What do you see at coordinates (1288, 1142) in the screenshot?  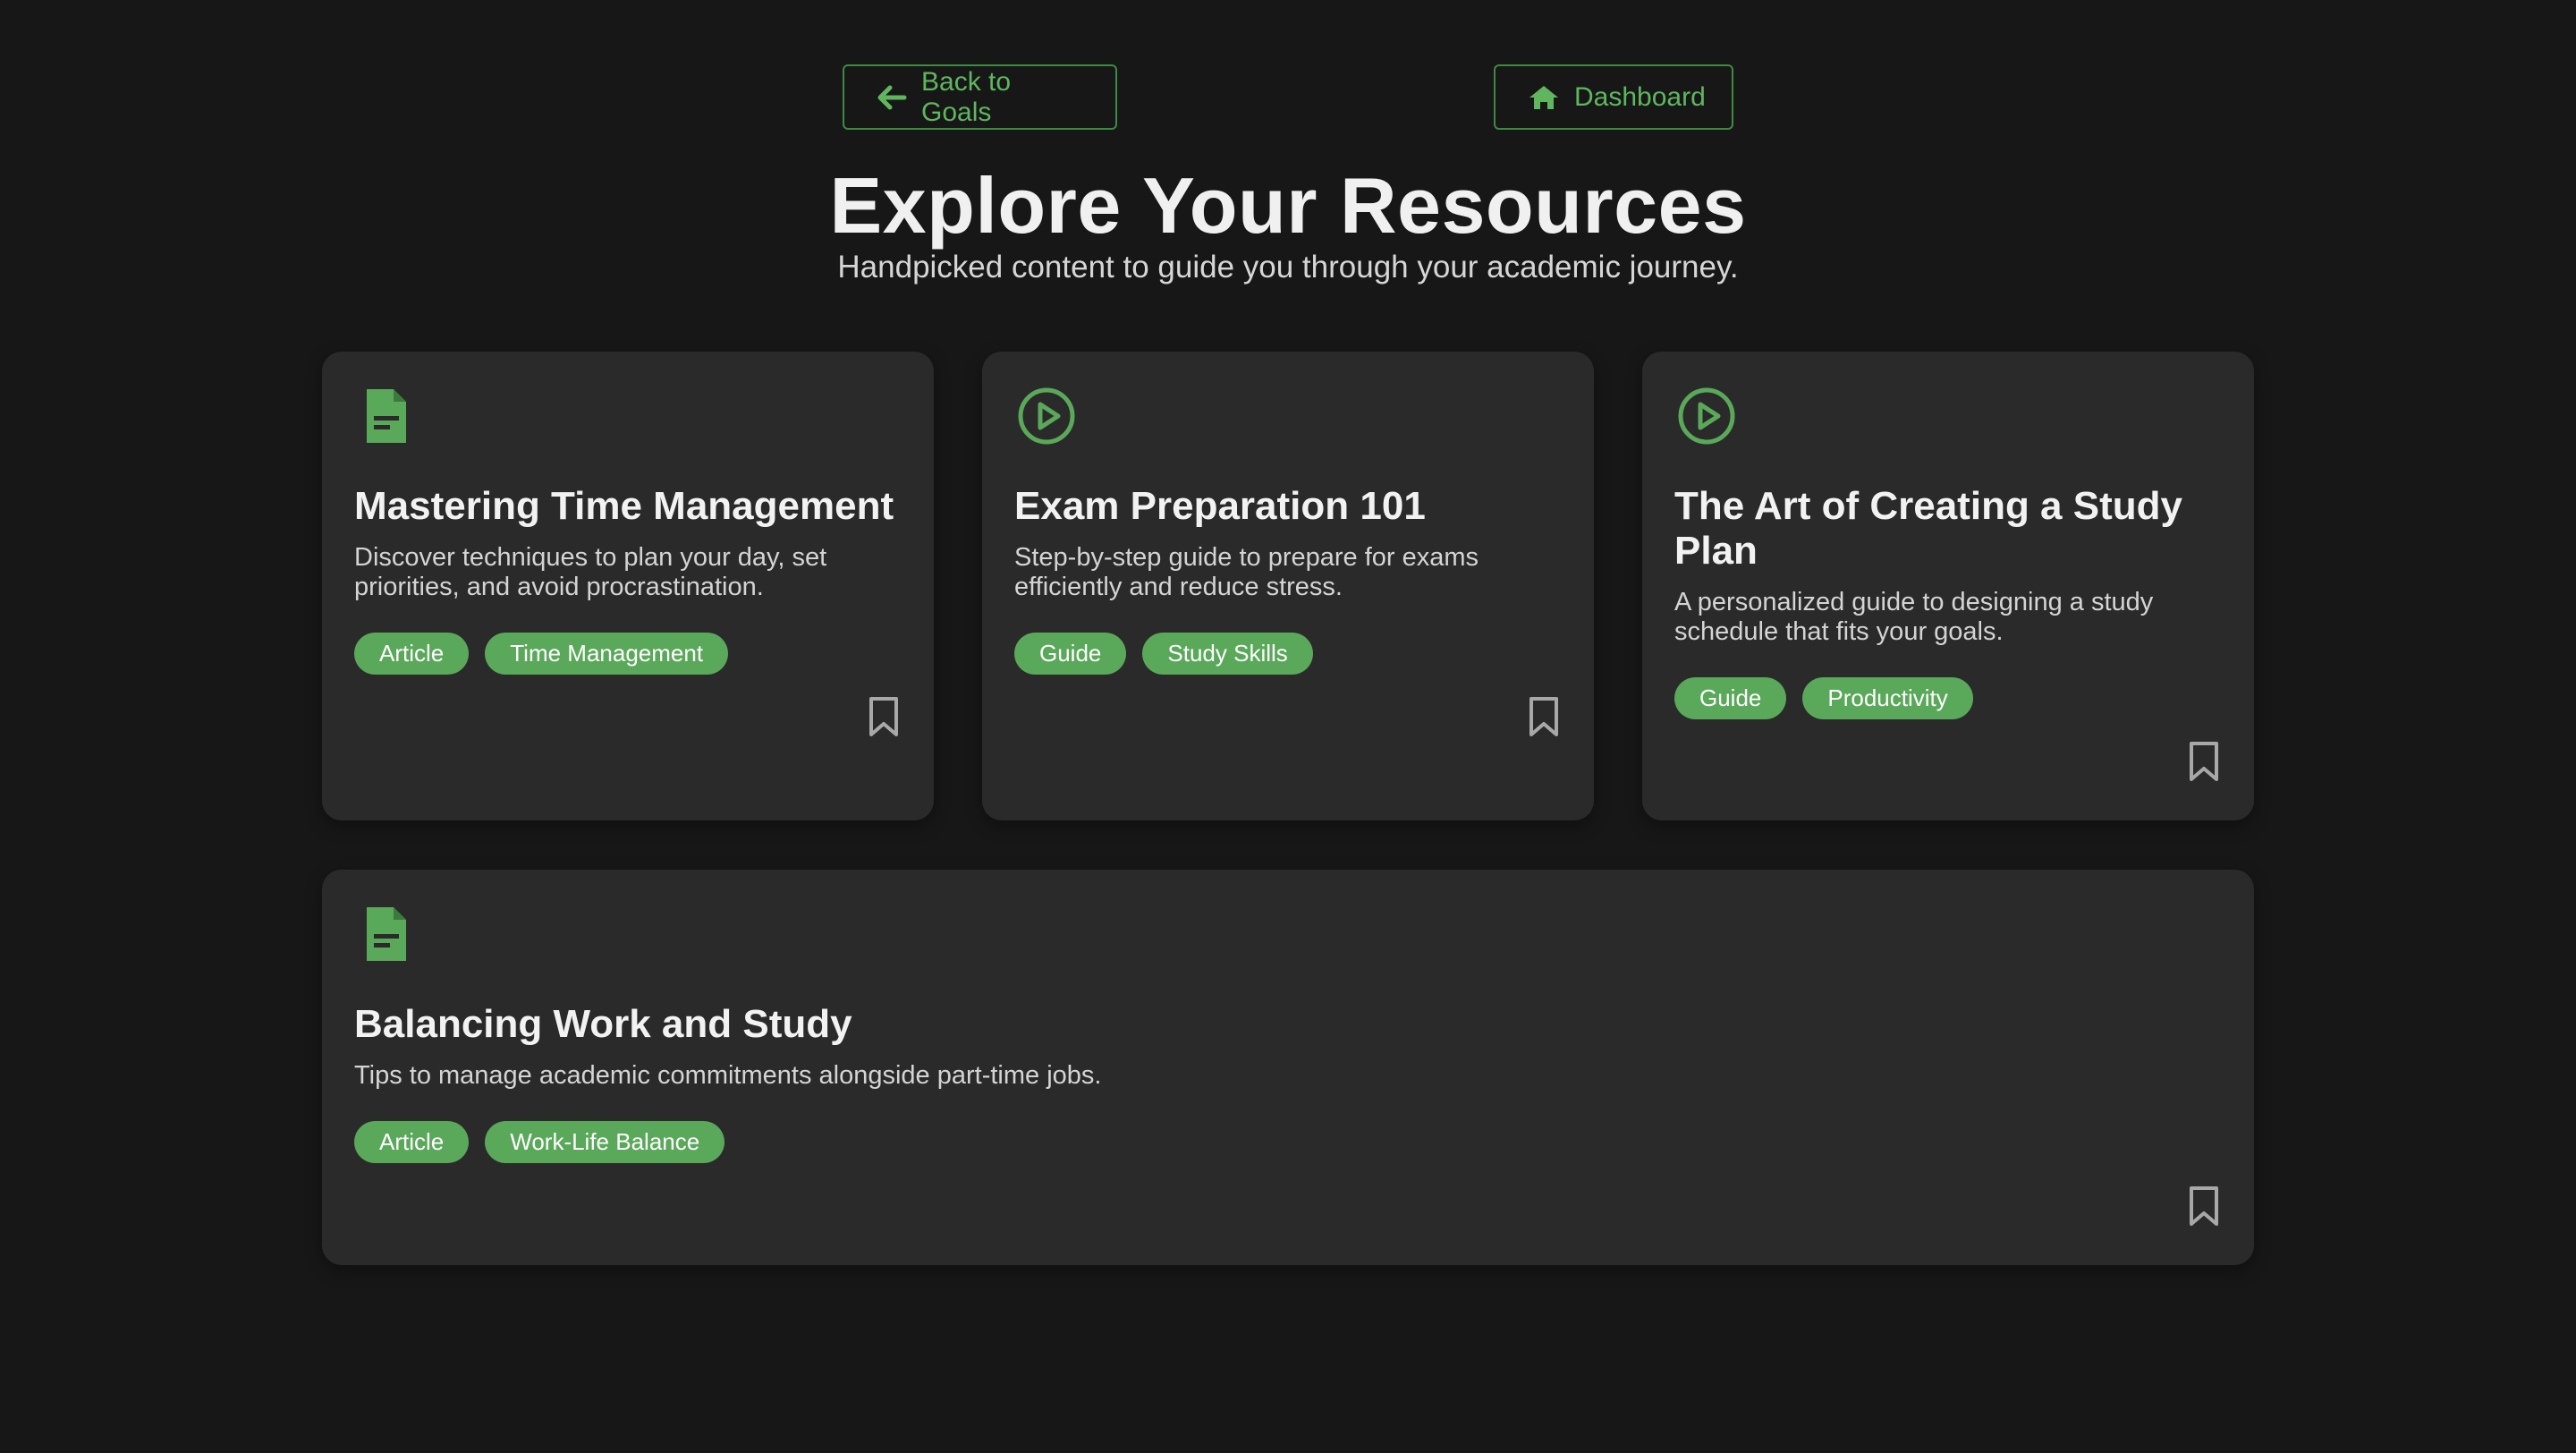 I see `tag-list: Article Work-Life Balance` at bounding box center [1288, 1142].